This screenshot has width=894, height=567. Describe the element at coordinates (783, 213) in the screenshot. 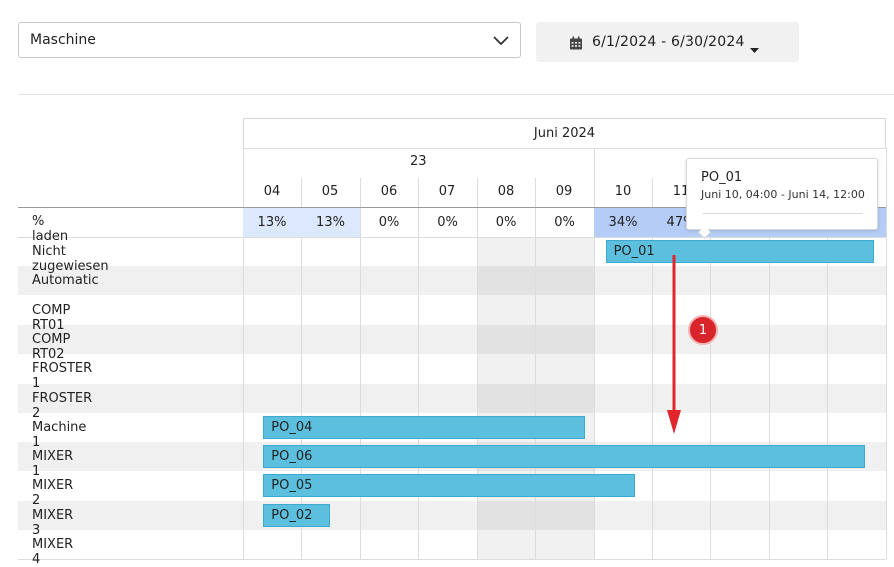

I see `tooltip-divider` at that location.